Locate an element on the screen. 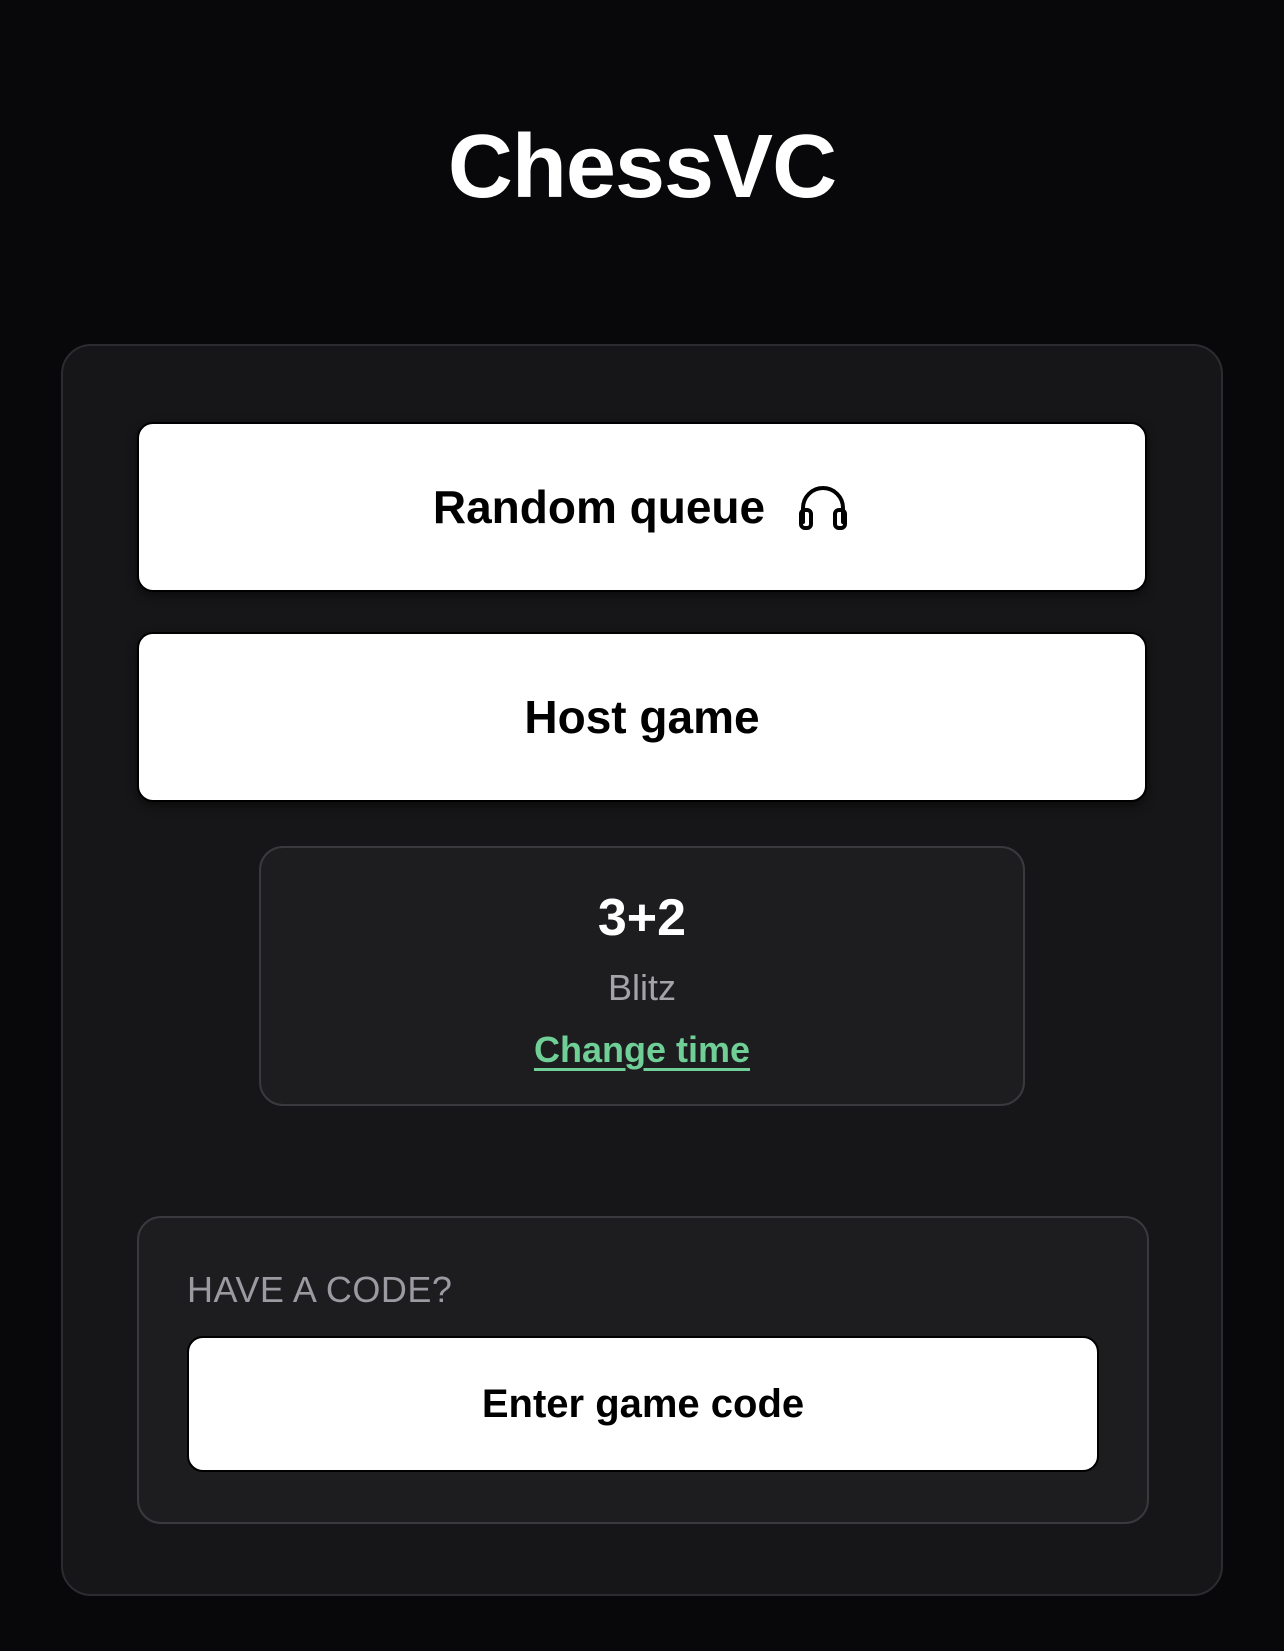 The height and width of the screenshot is (1651, 1284). time-control-panel: 3+2 Blitz Change time is located at coordinates (642, 976).